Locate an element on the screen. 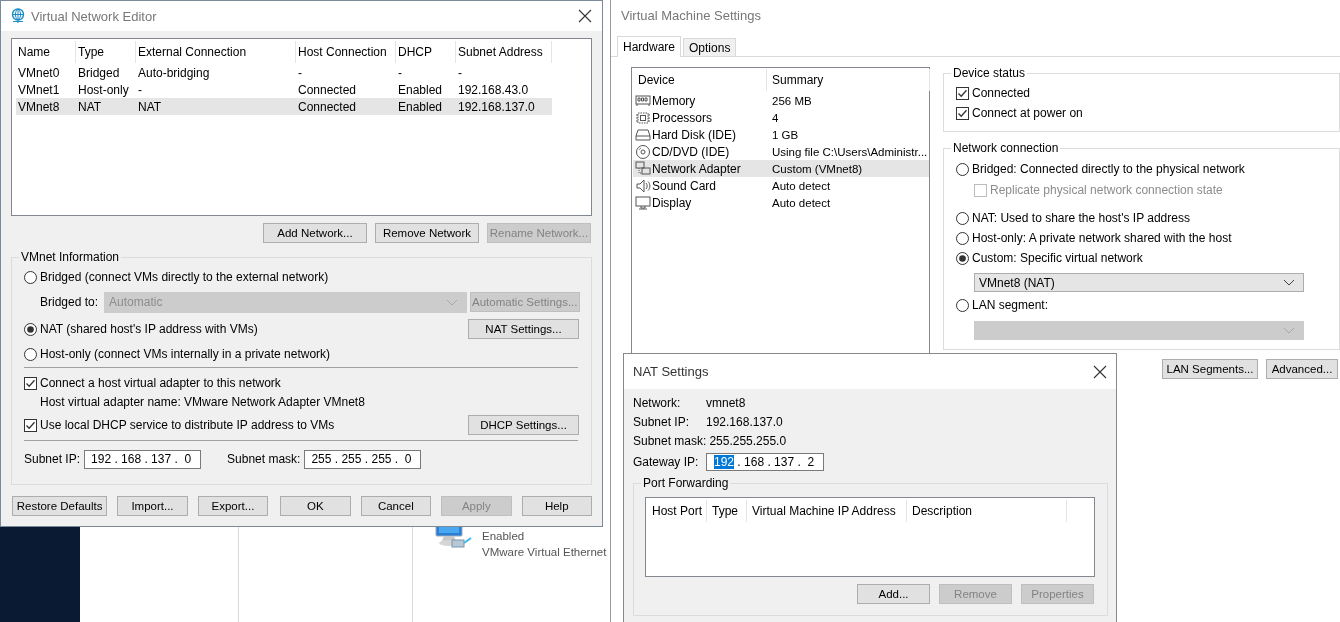 This screenshot has height=622, width=1340. field-label: Bridged to: is located at coordinates (69, 302).